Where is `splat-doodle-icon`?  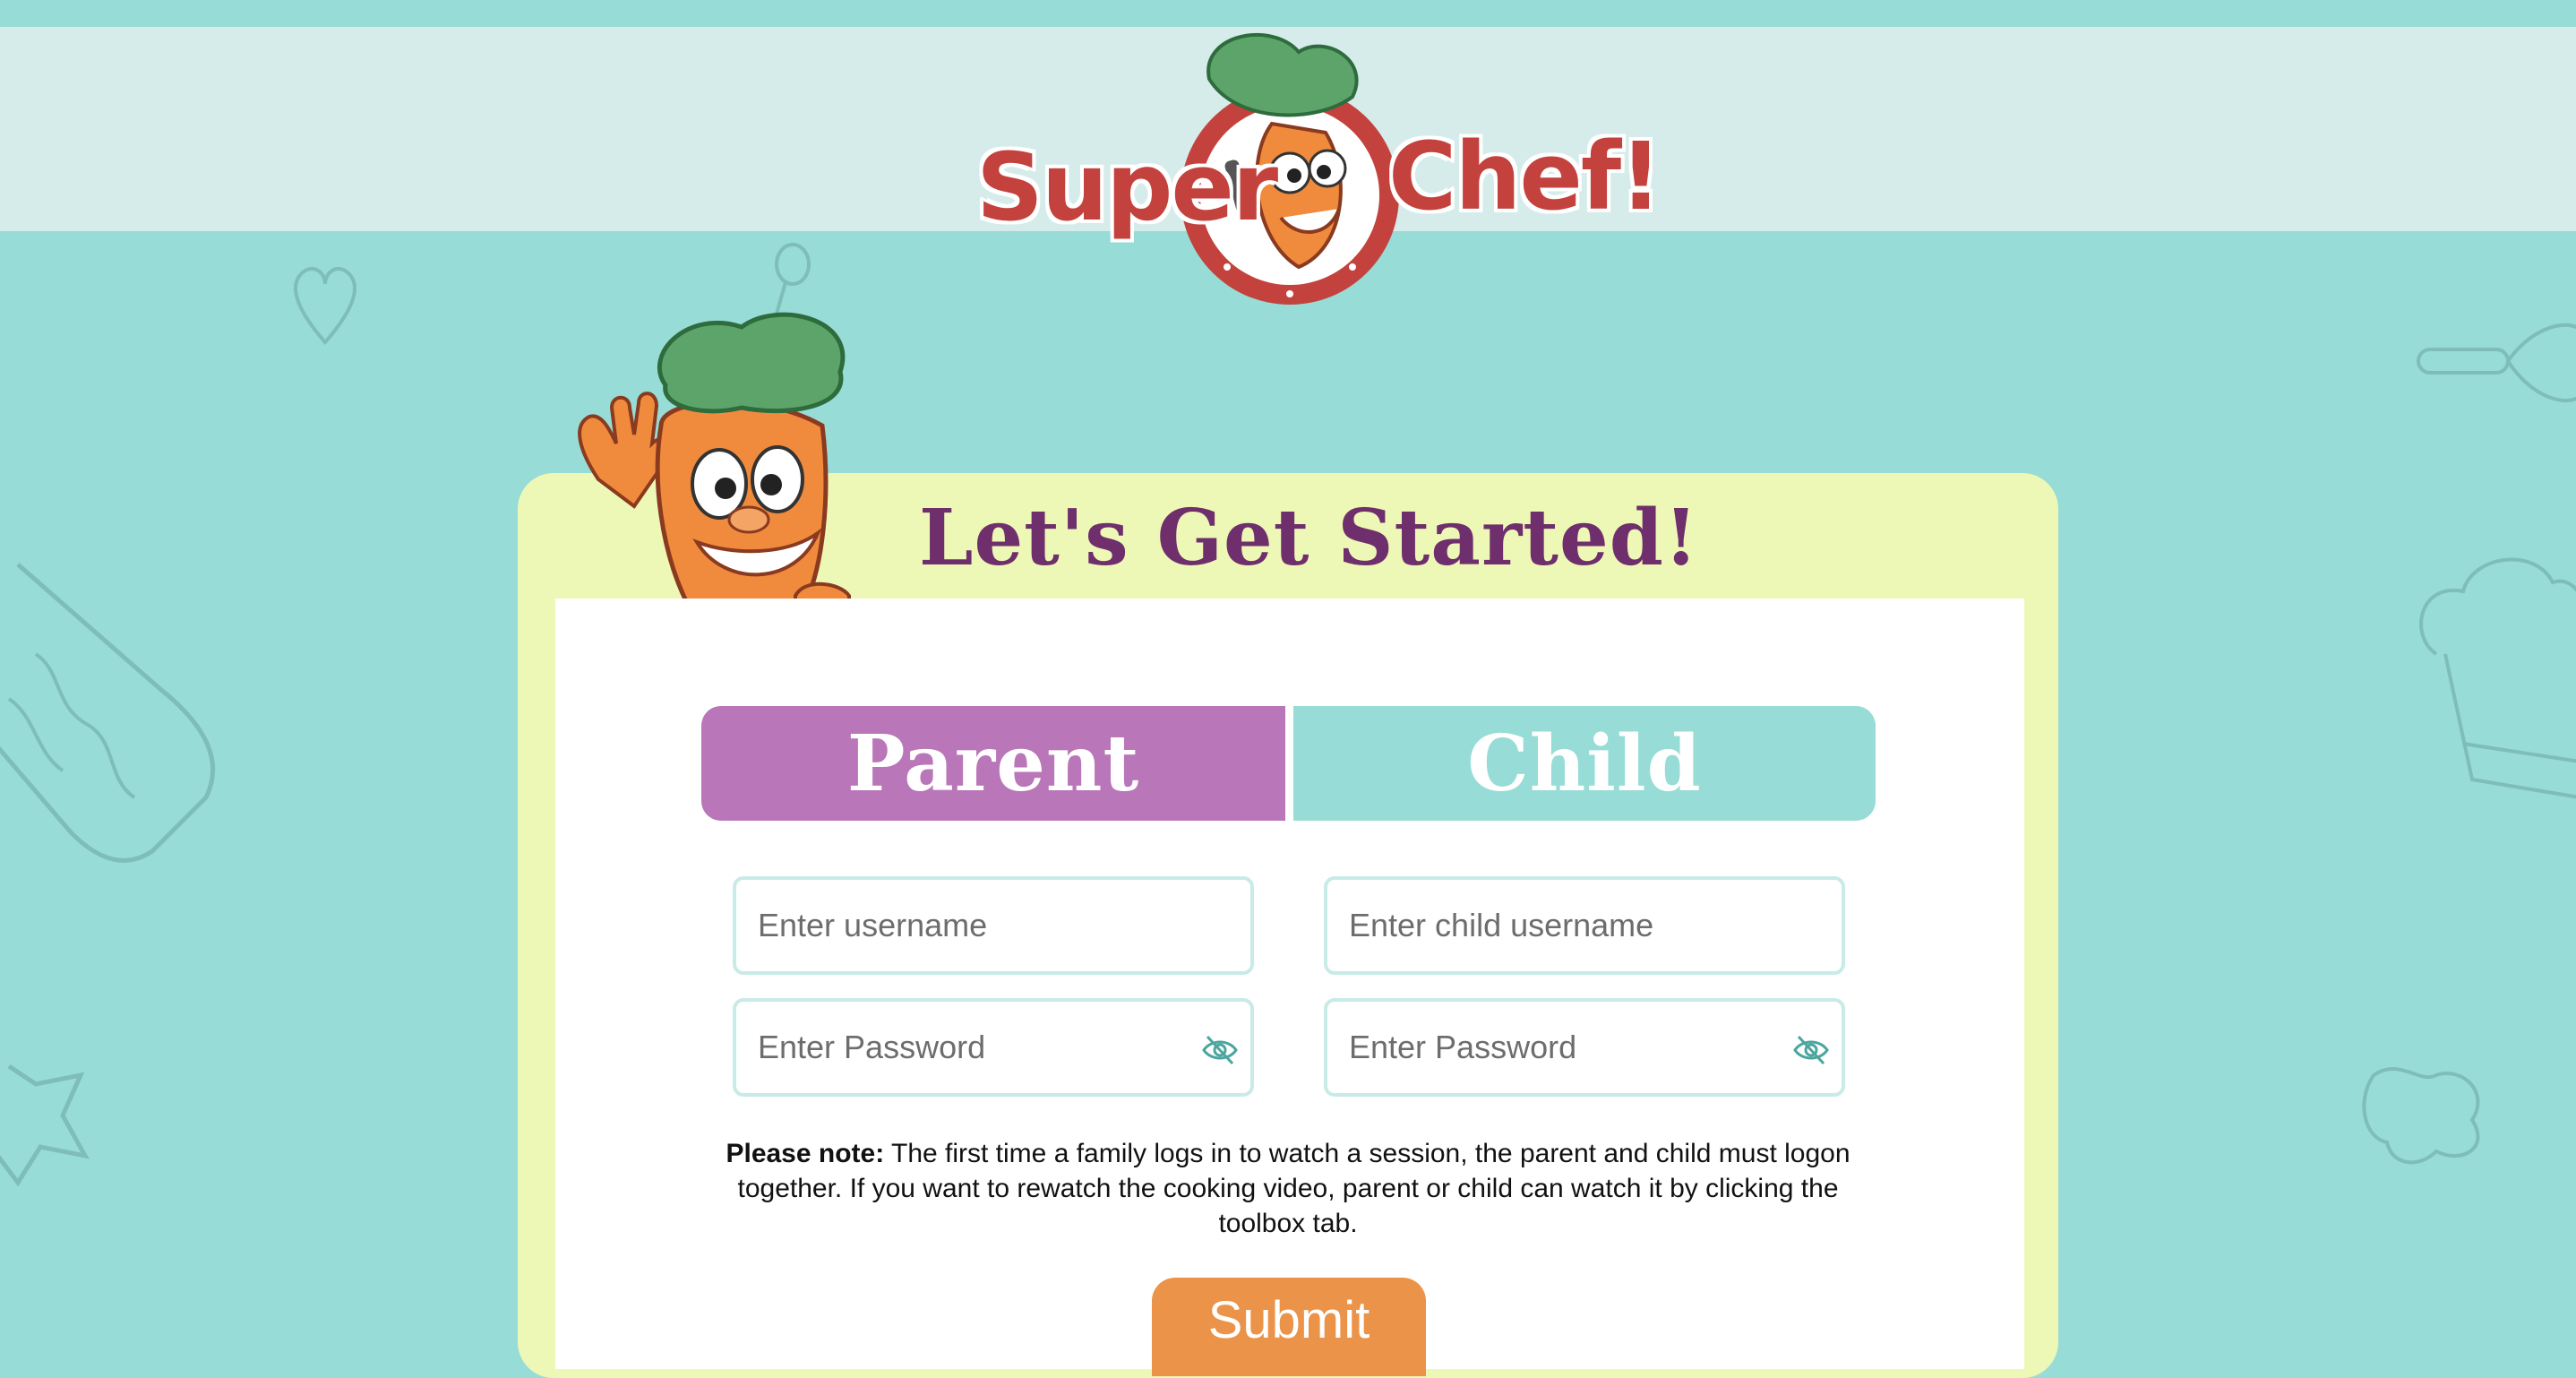 splat-doodle-icon is located at coordinates (2421, 1116).